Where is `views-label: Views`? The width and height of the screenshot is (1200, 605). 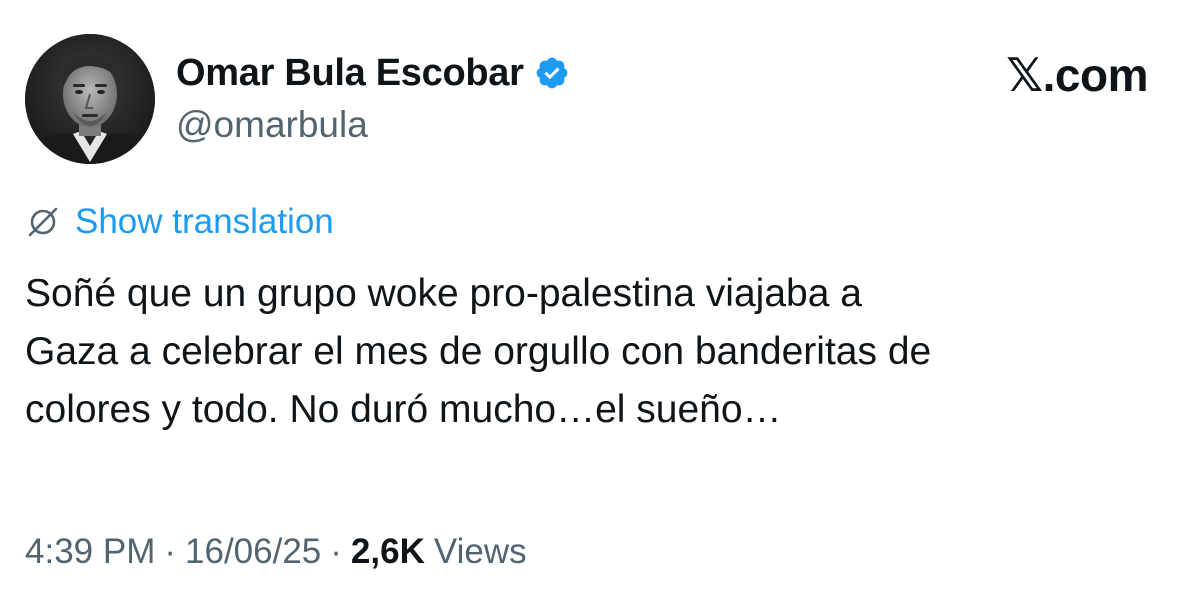
views-label: Views is located at coordinates (480, 551).